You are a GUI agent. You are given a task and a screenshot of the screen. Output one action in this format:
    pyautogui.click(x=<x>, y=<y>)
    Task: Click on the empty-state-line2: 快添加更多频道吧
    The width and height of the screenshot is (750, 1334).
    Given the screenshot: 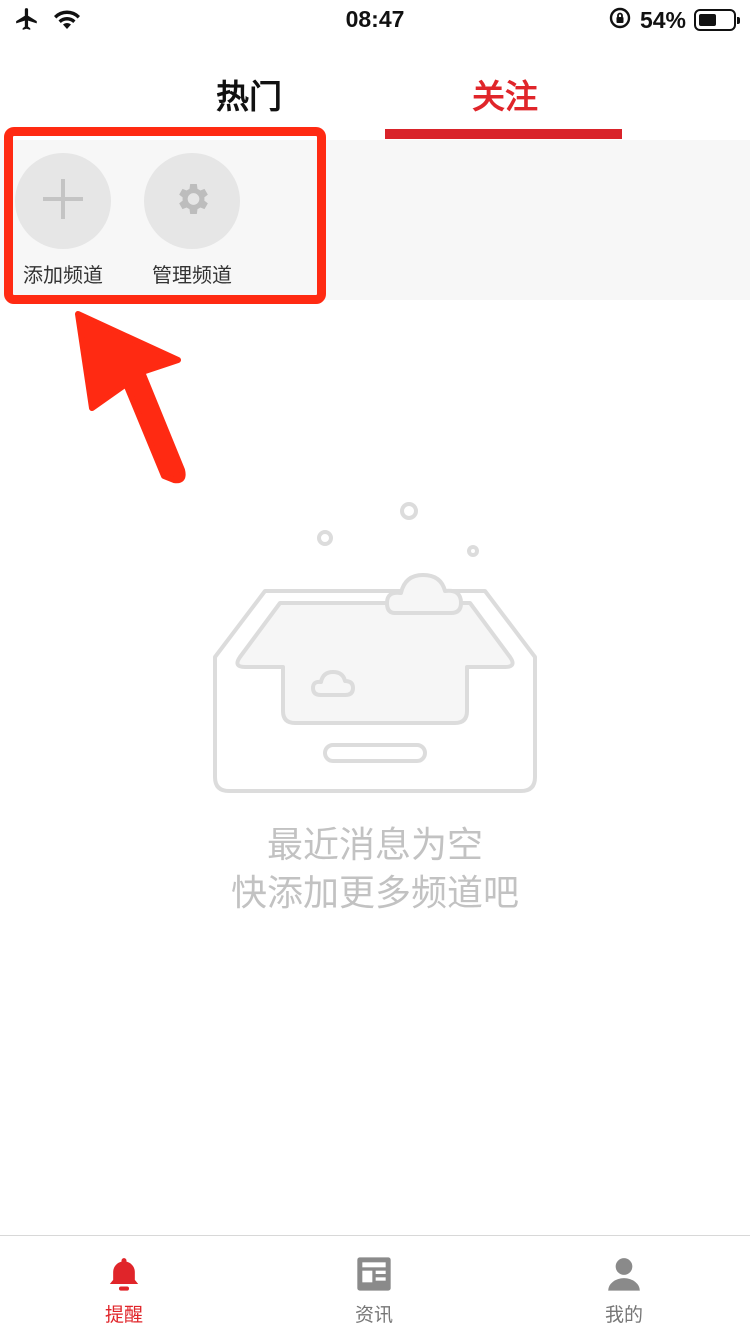 What is the action you would take?
    pyautogui.click(x=374, y=893)
    